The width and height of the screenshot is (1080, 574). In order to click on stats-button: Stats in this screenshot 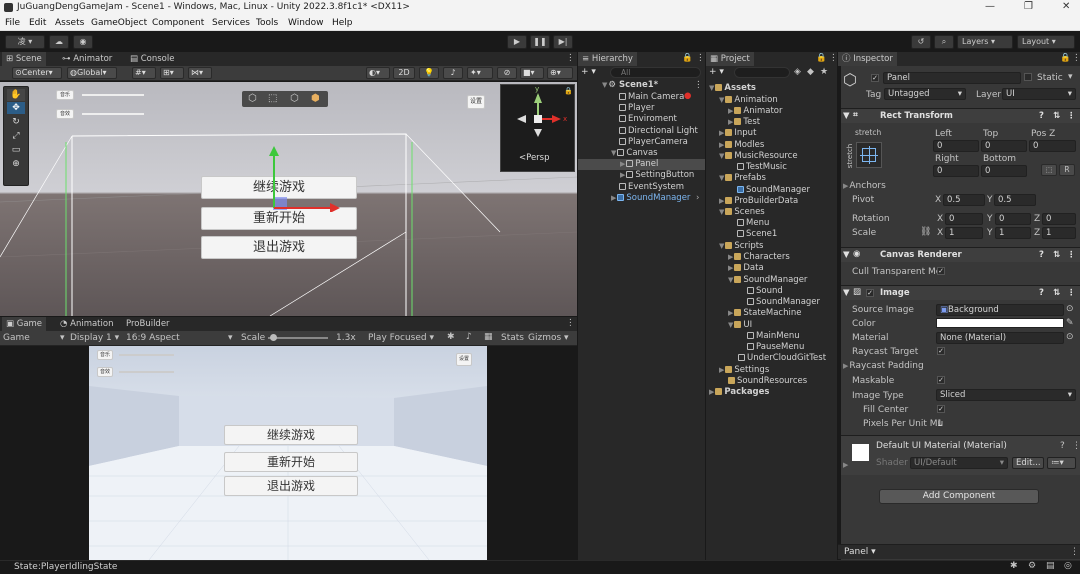, I will do `click(512, 338)`.